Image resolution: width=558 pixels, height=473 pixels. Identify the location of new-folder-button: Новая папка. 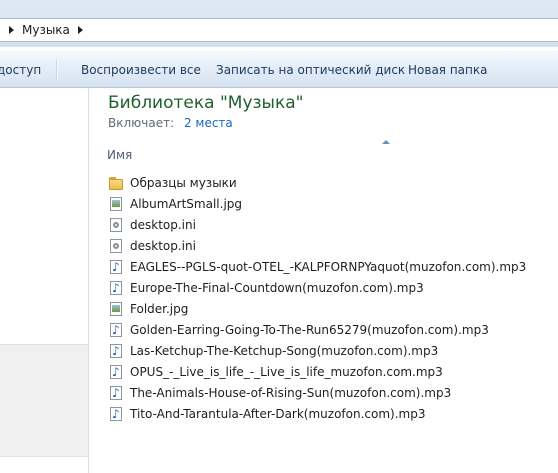
(447, 70).